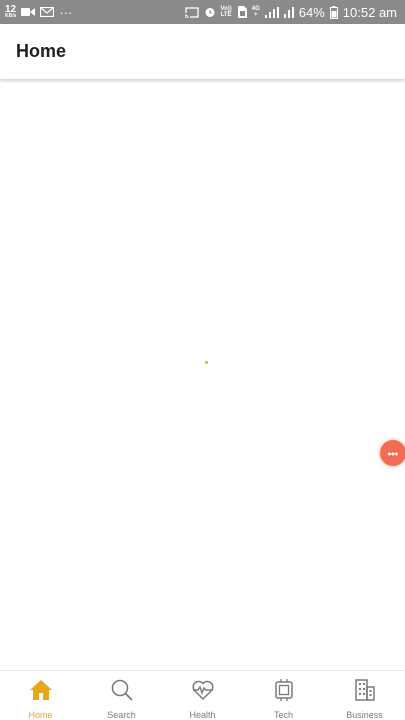  I want to click on search-icon, so click(122, 690).